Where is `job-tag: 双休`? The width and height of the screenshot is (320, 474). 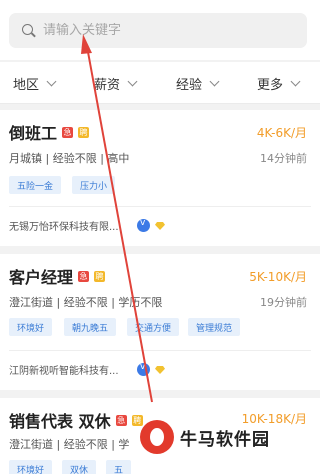 job-tag: 双休 is located at coordinates (79, 467).